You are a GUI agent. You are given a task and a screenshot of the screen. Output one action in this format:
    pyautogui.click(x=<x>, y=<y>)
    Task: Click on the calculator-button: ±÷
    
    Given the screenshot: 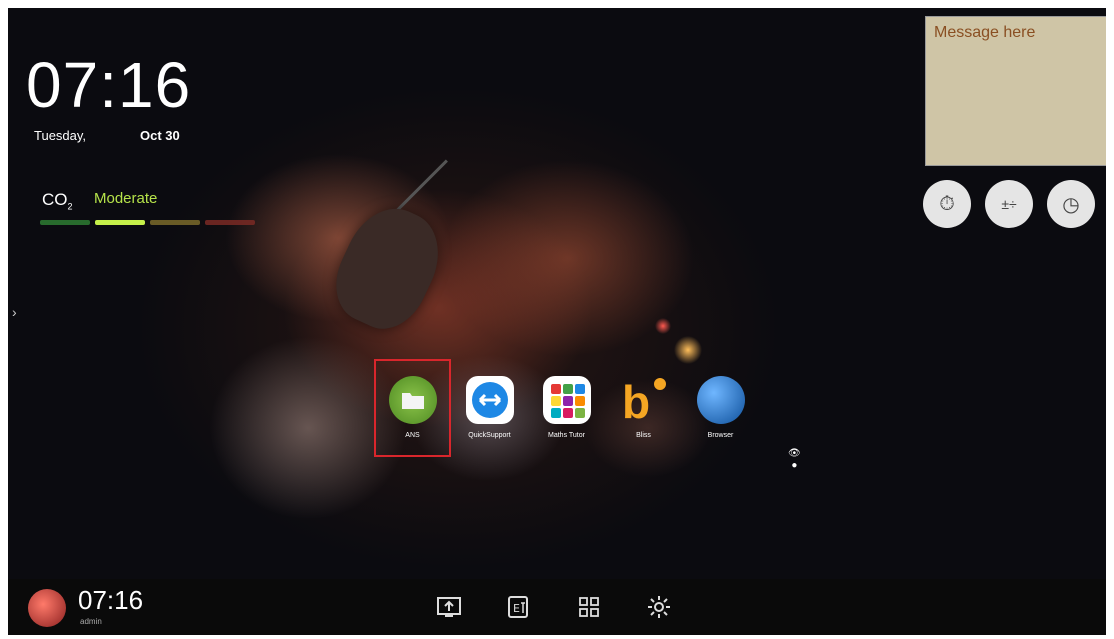 What is the action you would take?
    pyautogui.click(x=1009, y=204)
    